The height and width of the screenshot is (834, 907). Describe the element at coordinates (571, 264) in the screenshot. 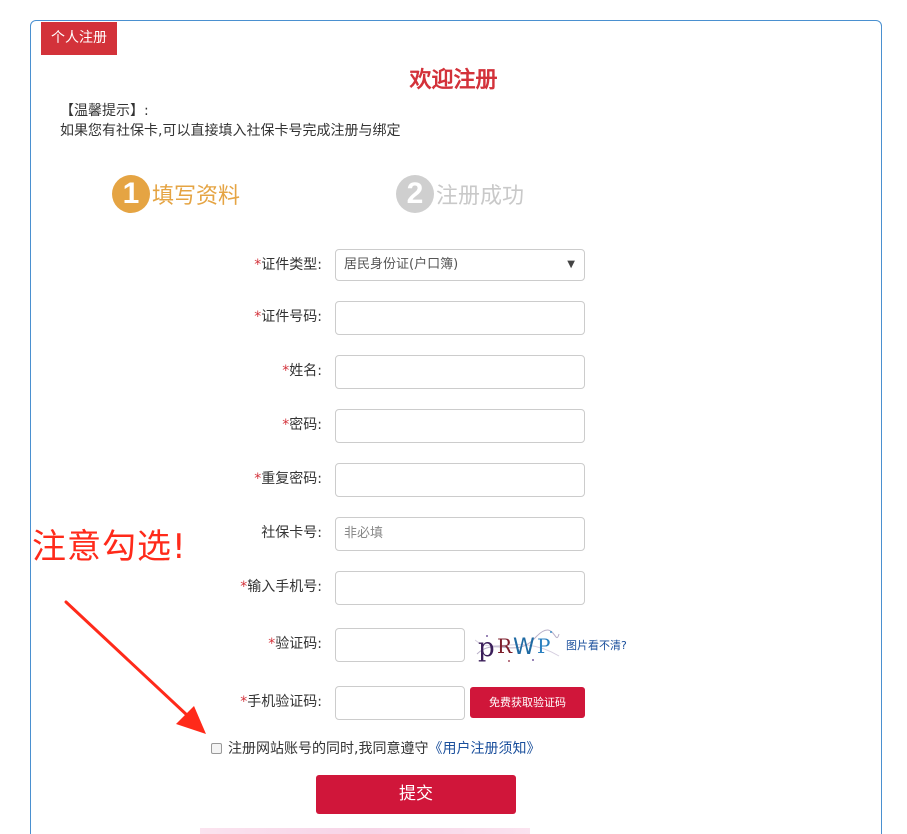

I see `dropdown-arrow-icon: ▼` at that location.